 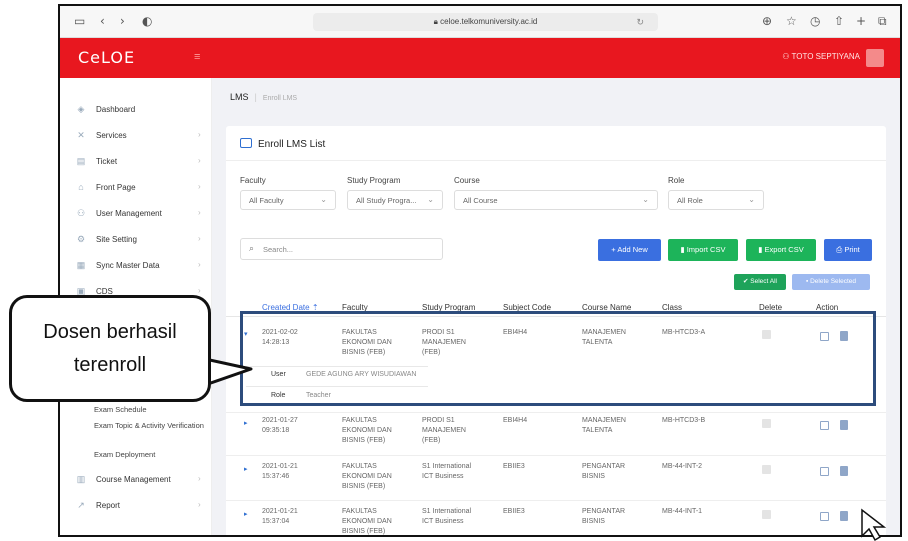 I want to click on import-csv-label: Import CSV, so click(x=706, y=249).